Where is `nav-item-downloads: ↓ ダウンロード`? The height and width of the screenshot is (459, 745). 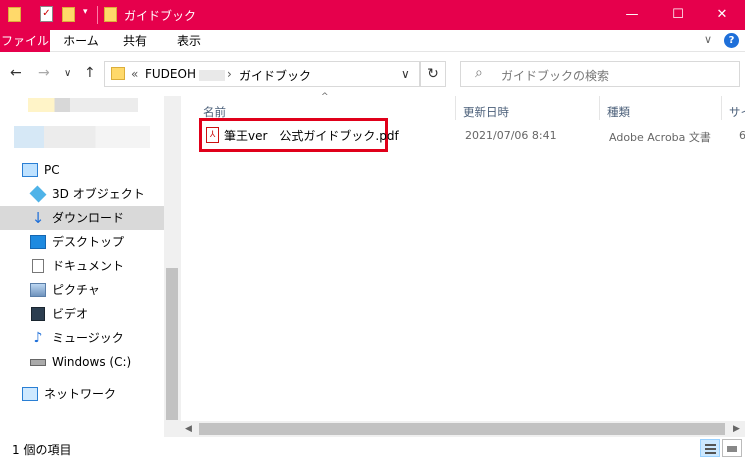 nav-item-downloads: ↓ ダウンロード is located at coordinates (82, 218).